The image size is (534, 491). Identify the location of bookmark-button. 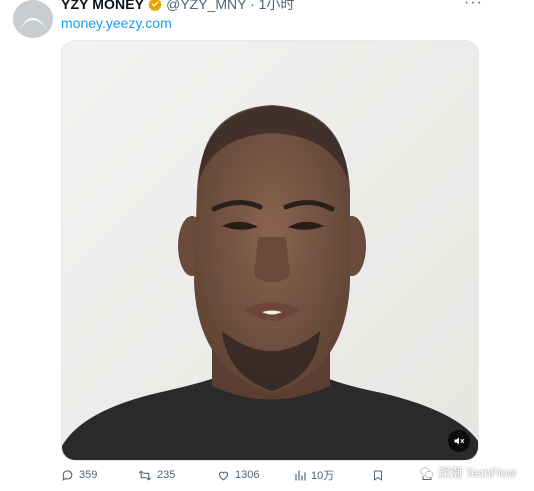
(378, 475).